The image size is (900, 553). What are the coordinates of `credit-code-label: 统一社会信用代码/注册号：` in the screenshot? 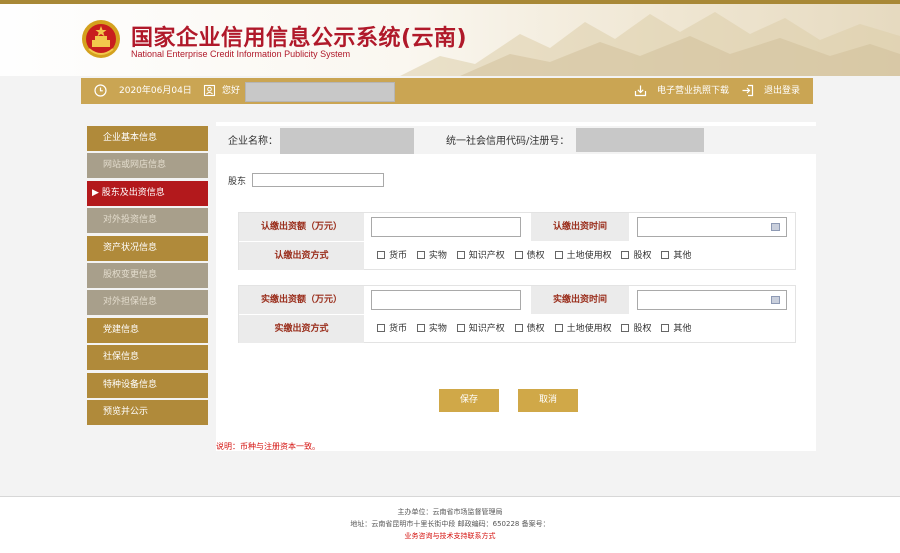 It's located at (508, 141).